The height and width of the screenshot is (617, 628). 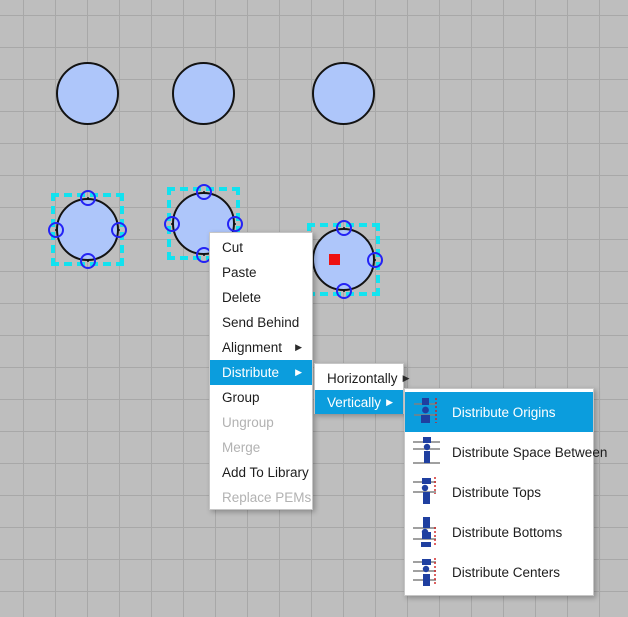 What do you see at coordinates (248, 422) in the screenshot?
I see `menu-item-label: Ungroup` at bounding box center [248, 422].